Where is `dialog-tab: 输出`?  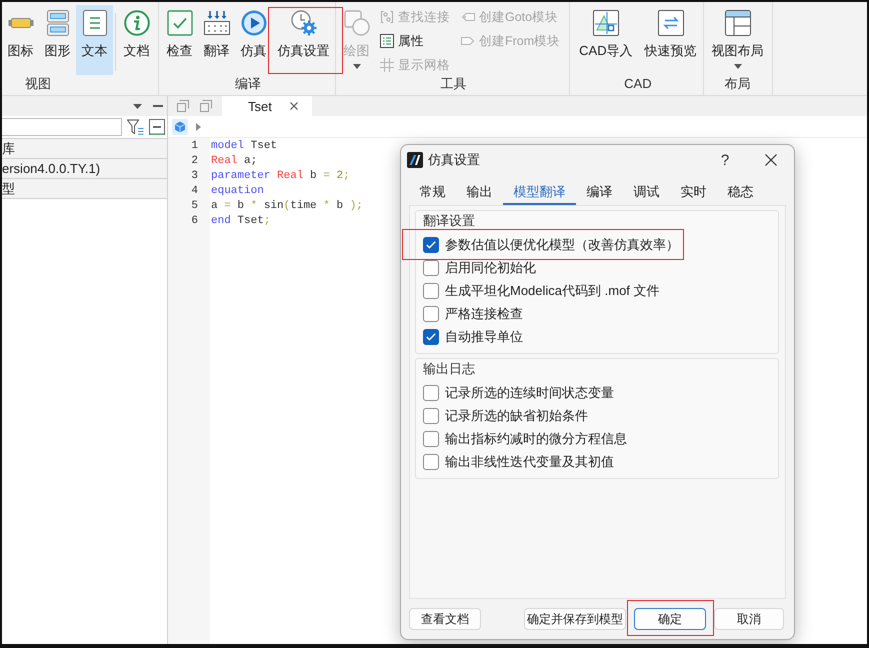
dialog-tab: 输出 is located at coordinates (479, 192).